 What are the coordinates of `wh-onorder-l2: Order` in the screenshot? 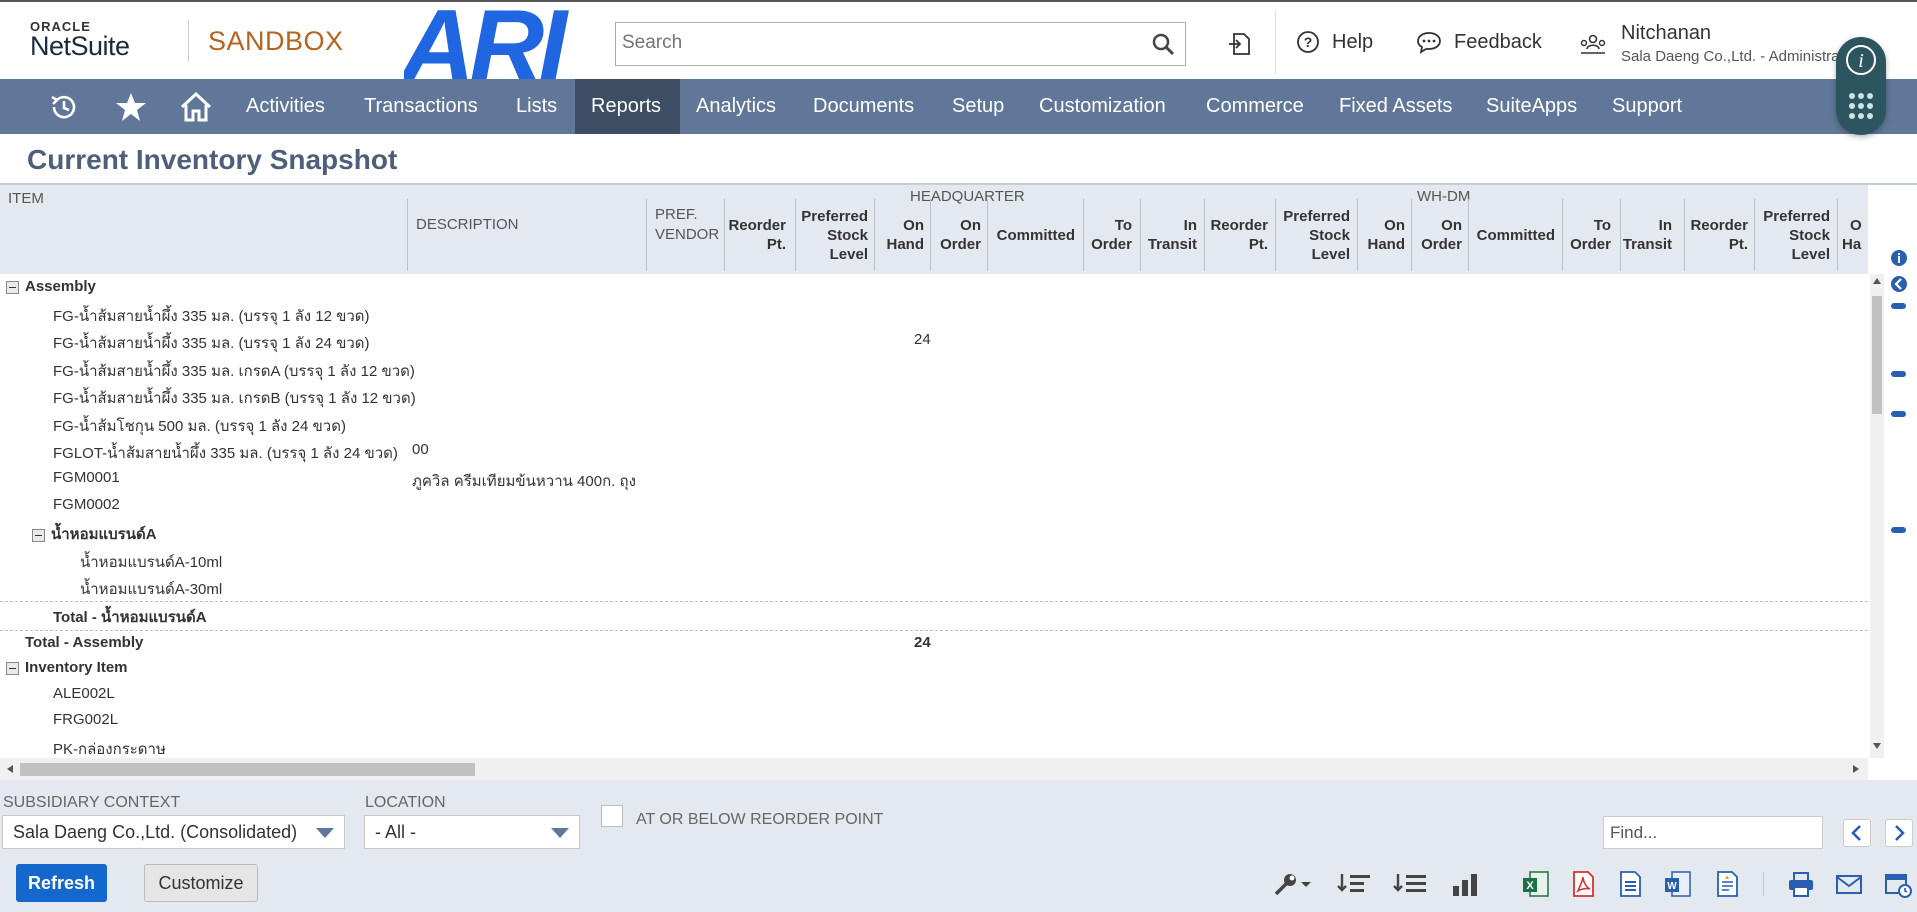 It's located at (1441, 244).